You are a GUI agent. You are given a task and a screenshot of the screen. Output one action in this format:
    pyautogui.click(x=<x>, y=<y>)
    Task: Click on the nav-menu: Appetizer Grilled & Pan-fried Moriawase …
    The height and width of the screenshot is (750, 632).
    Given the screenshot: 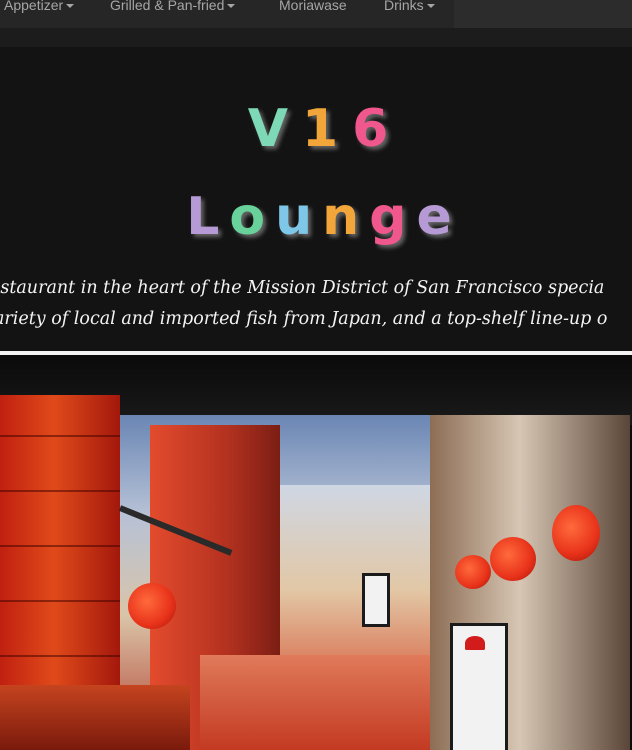 What is the action you would take?
    pyautogui.click(x=227, y=14)
    